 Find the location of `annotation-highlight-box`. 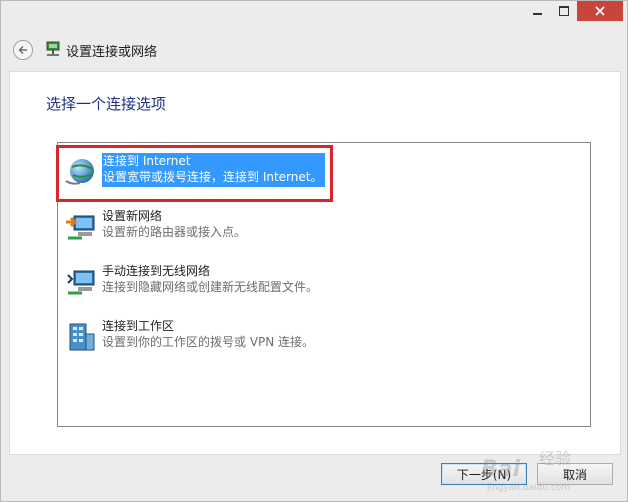

annotation-highlight-box is located at coordinates (194, 173).